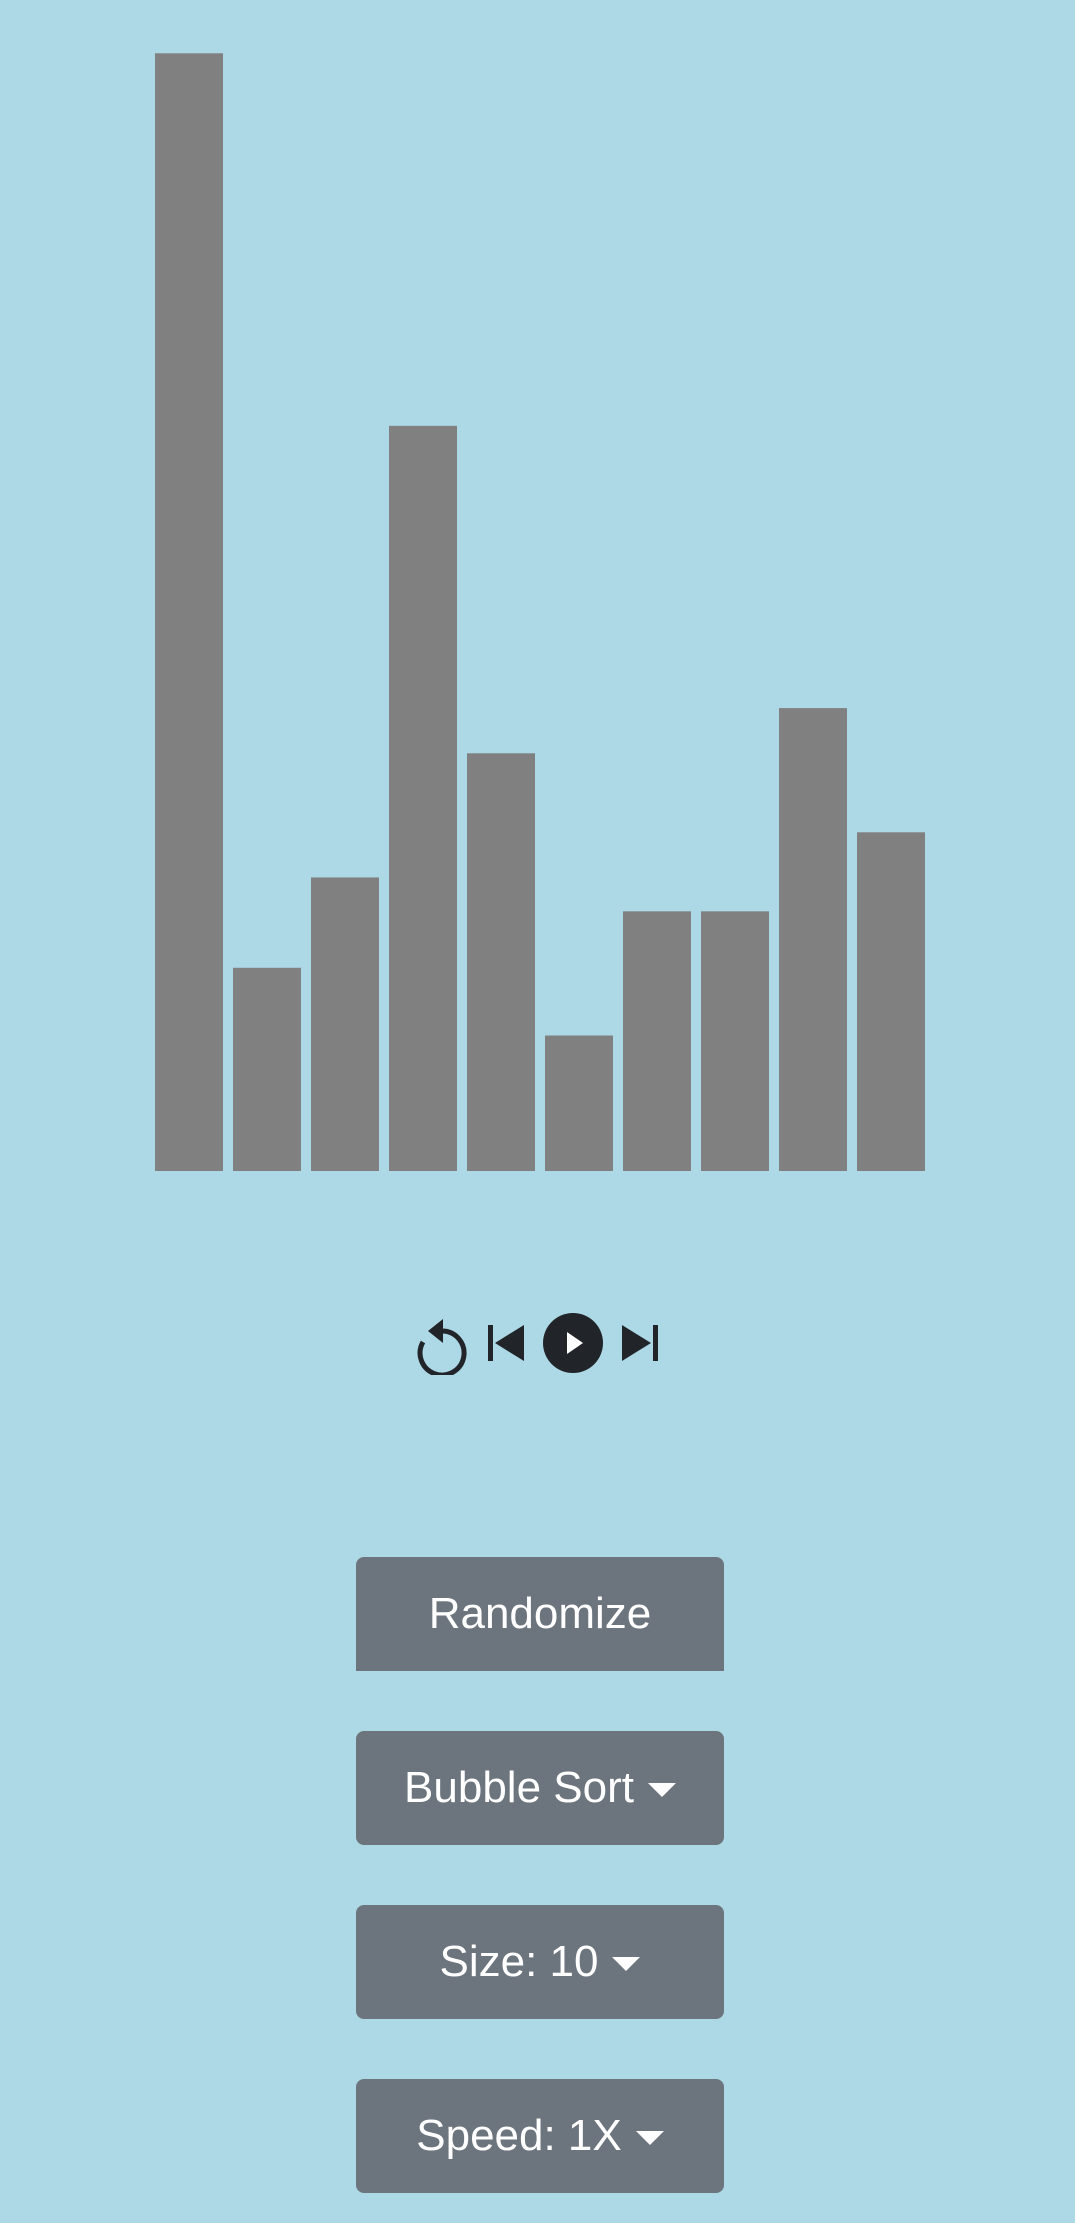  I want to click on reset-button, so click(442, 1343).